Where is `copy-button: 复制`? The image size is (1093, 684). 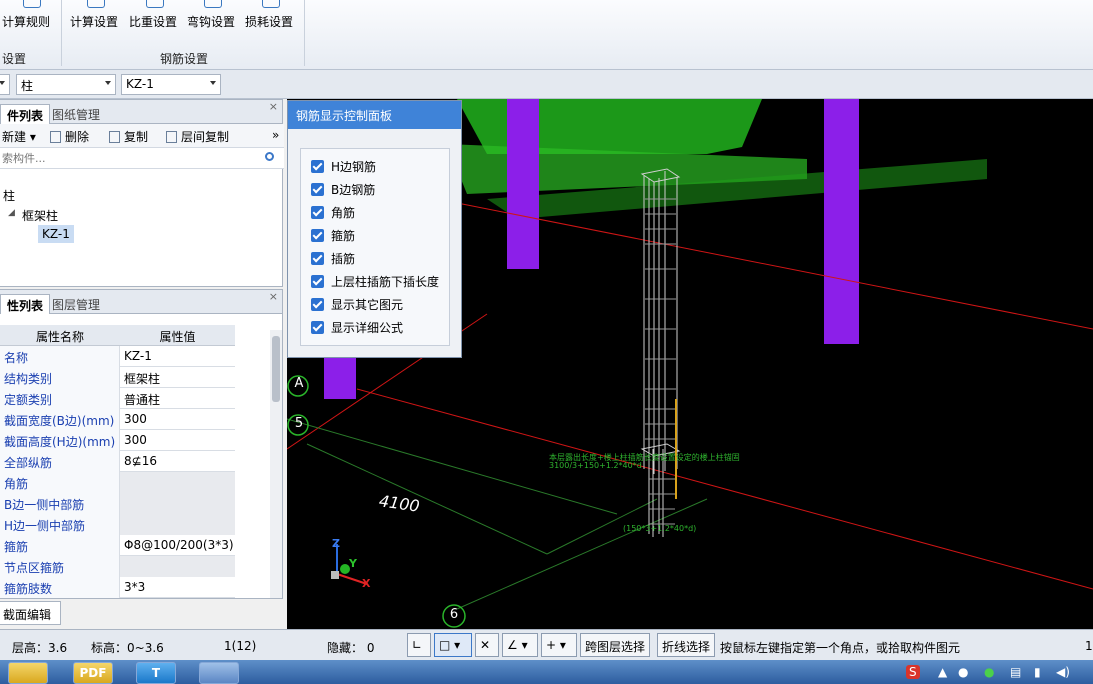 copy-button: 复制 is located at coordinates (128, 136).